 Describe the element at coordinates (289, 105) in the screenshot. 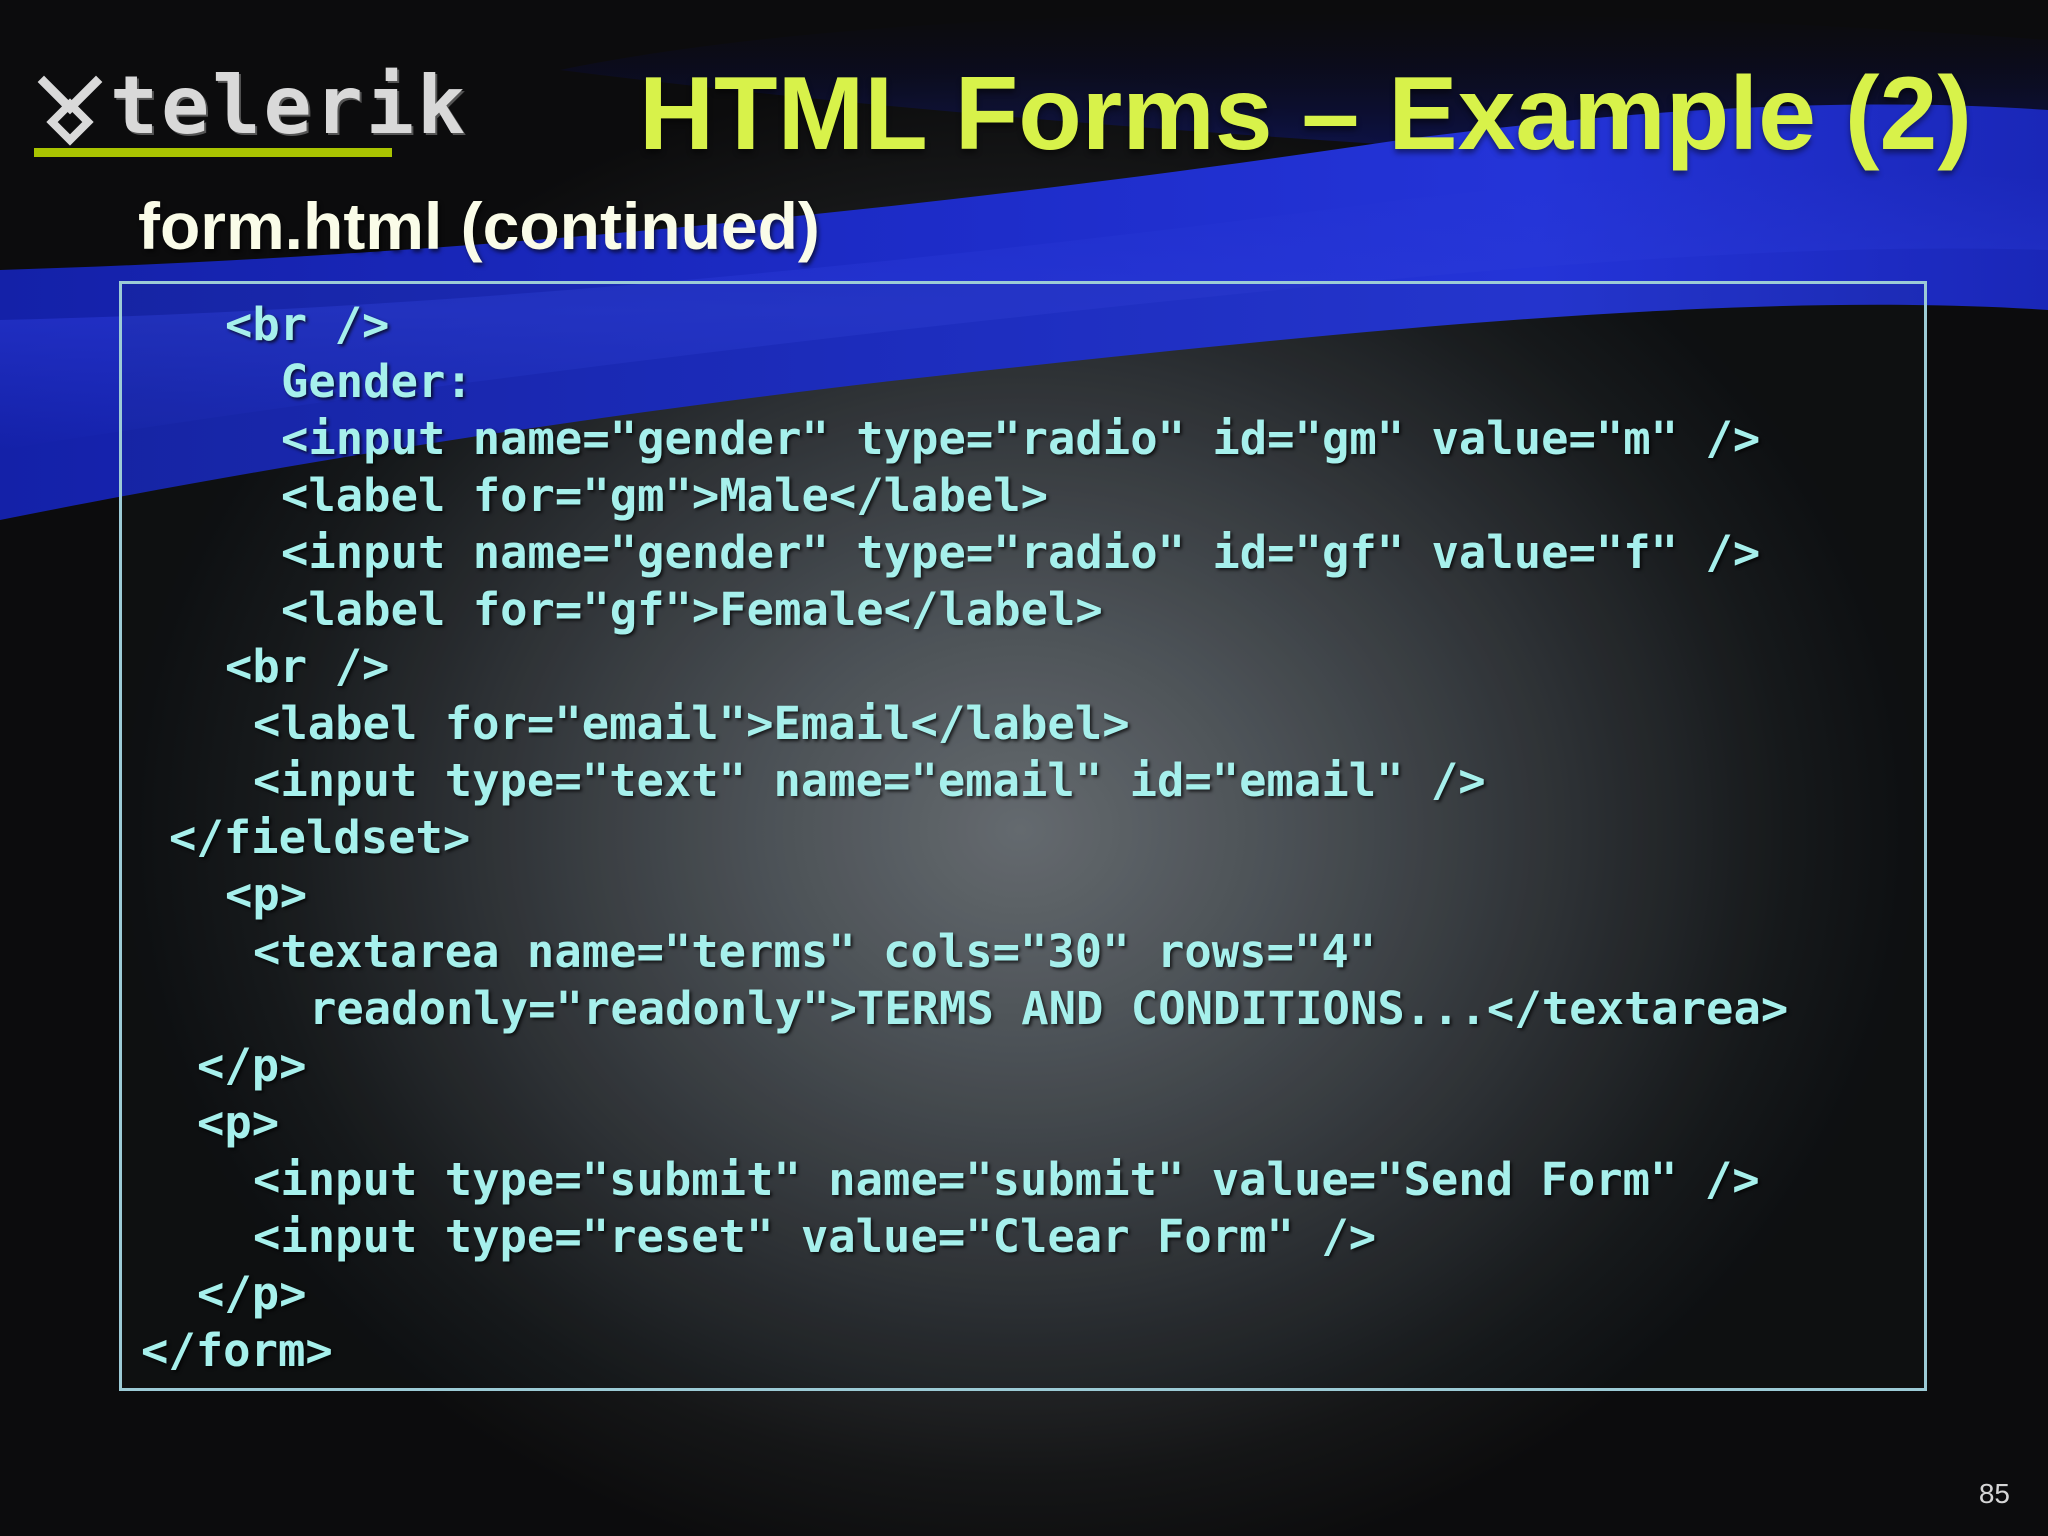

I see `logo-wordmark: telerik` at that location.